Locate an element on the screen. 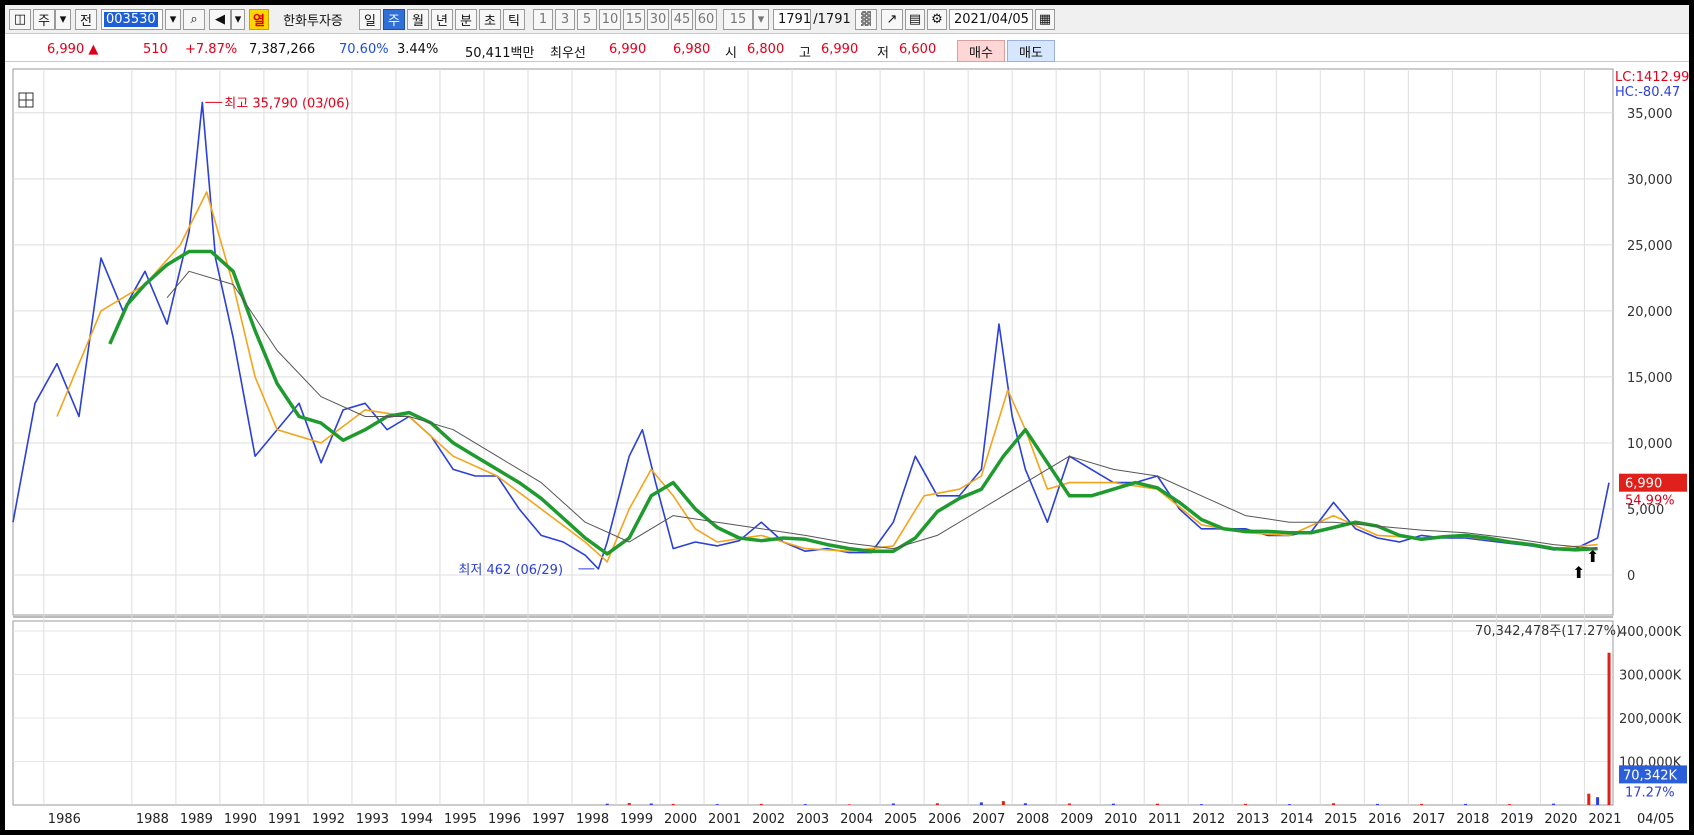  y-tick-label: 20,000 is located at coordinates (1650, 312).